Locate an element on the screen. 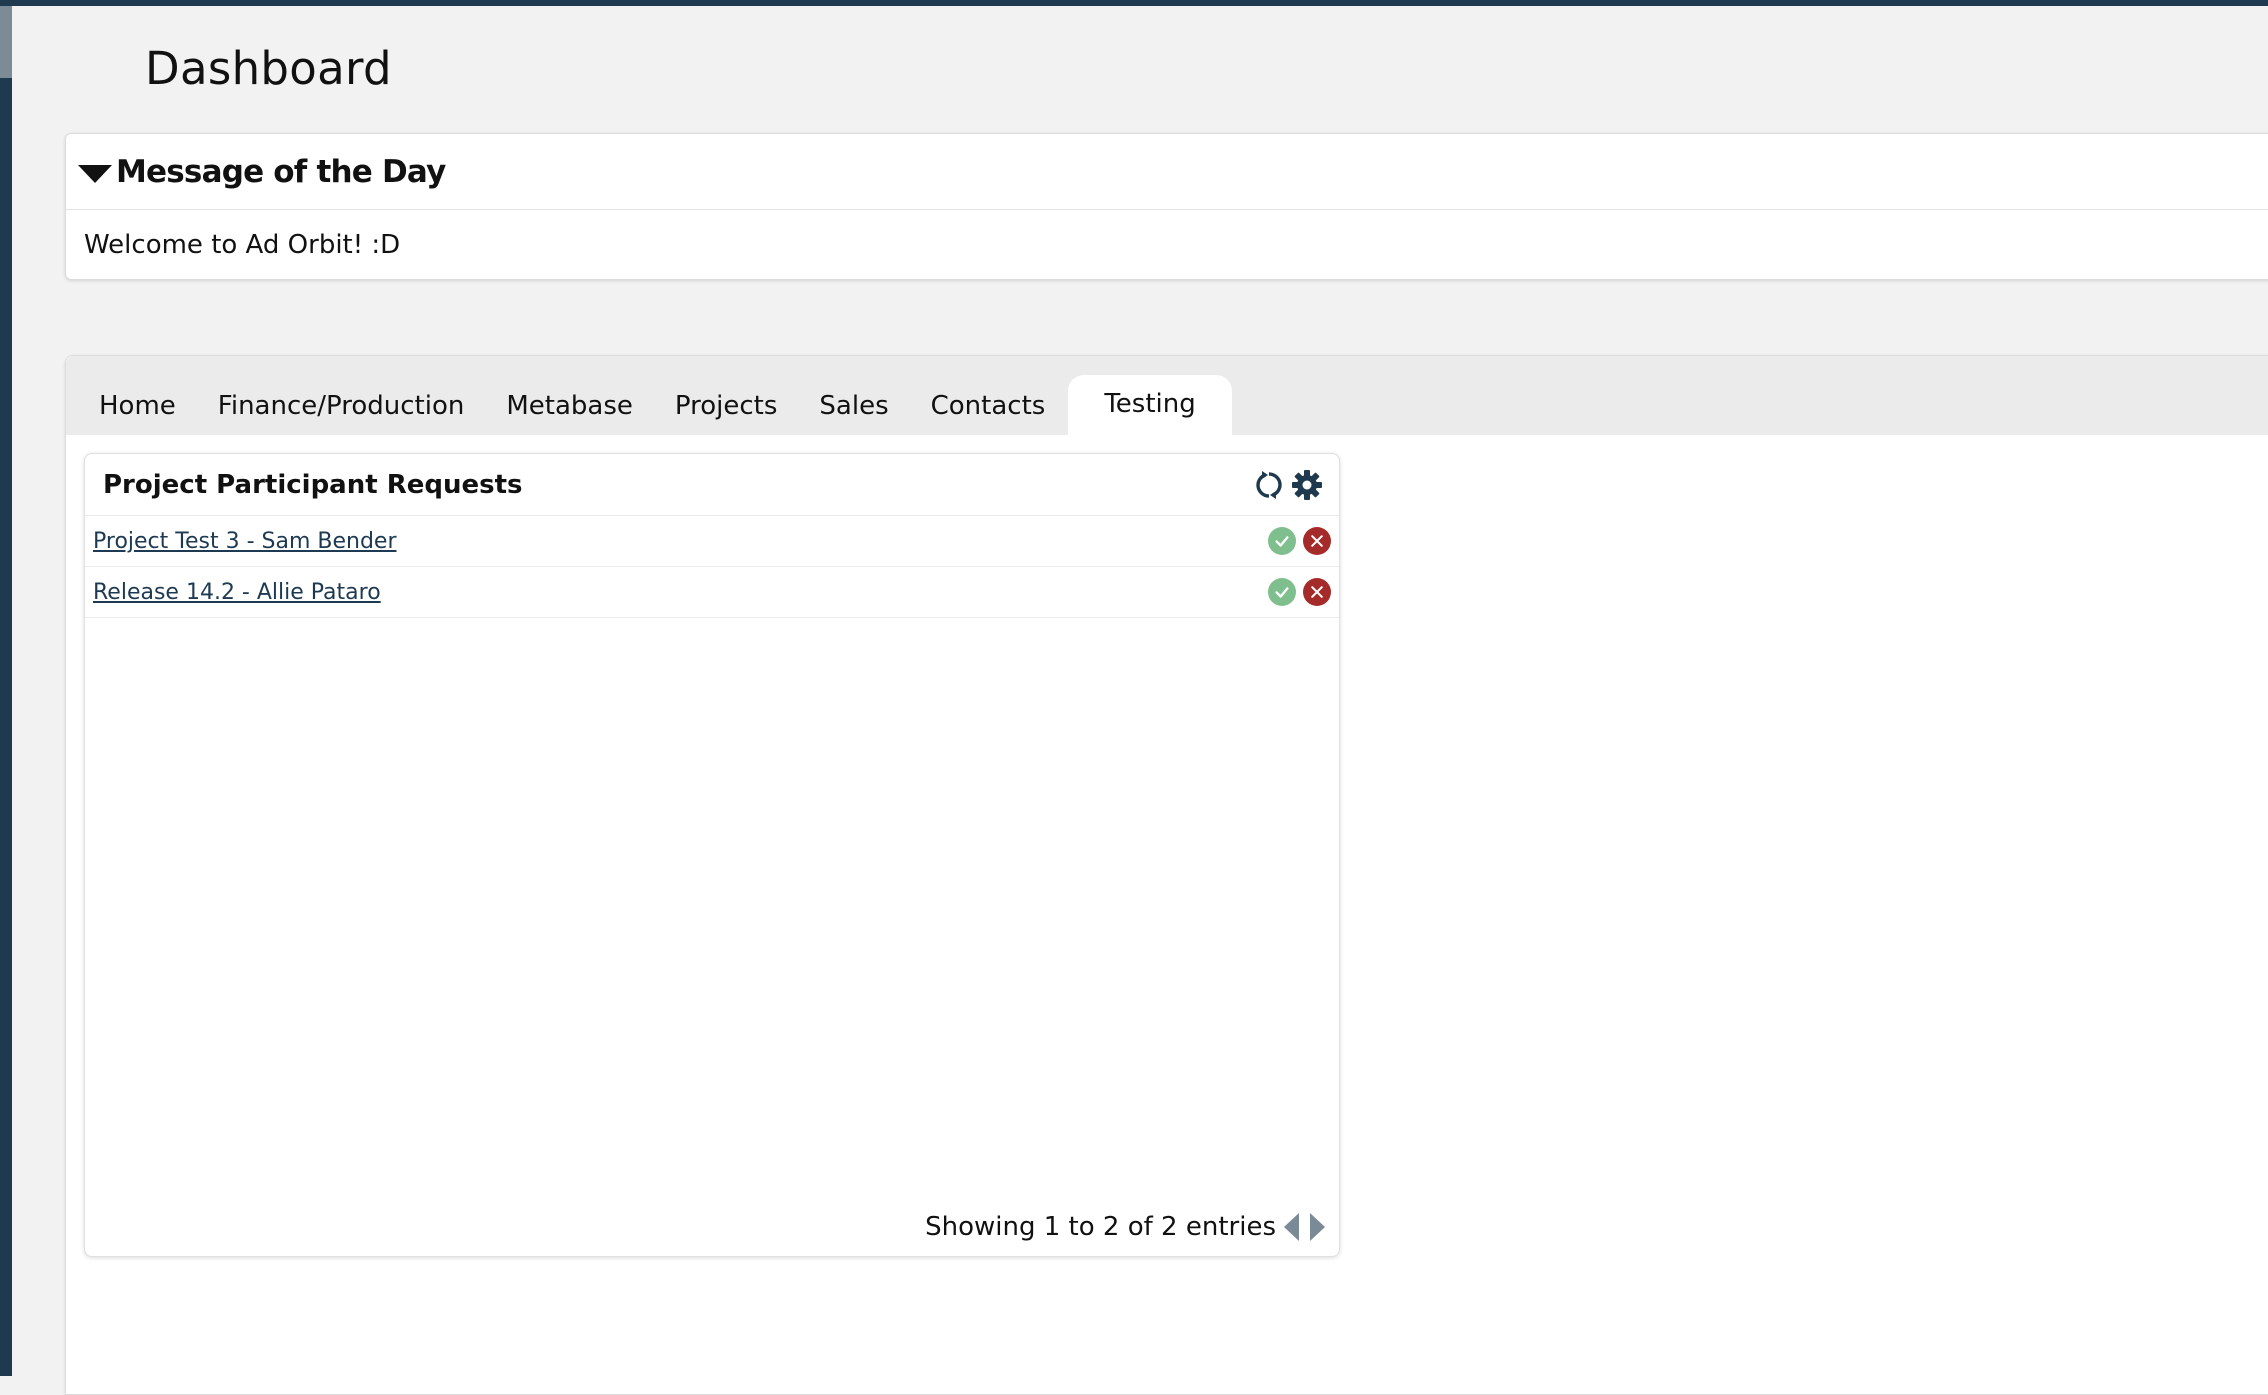 This screenshot has height=1395, width=2268. widget-title: Project Participant Requests is located at coordinates (313, 484).